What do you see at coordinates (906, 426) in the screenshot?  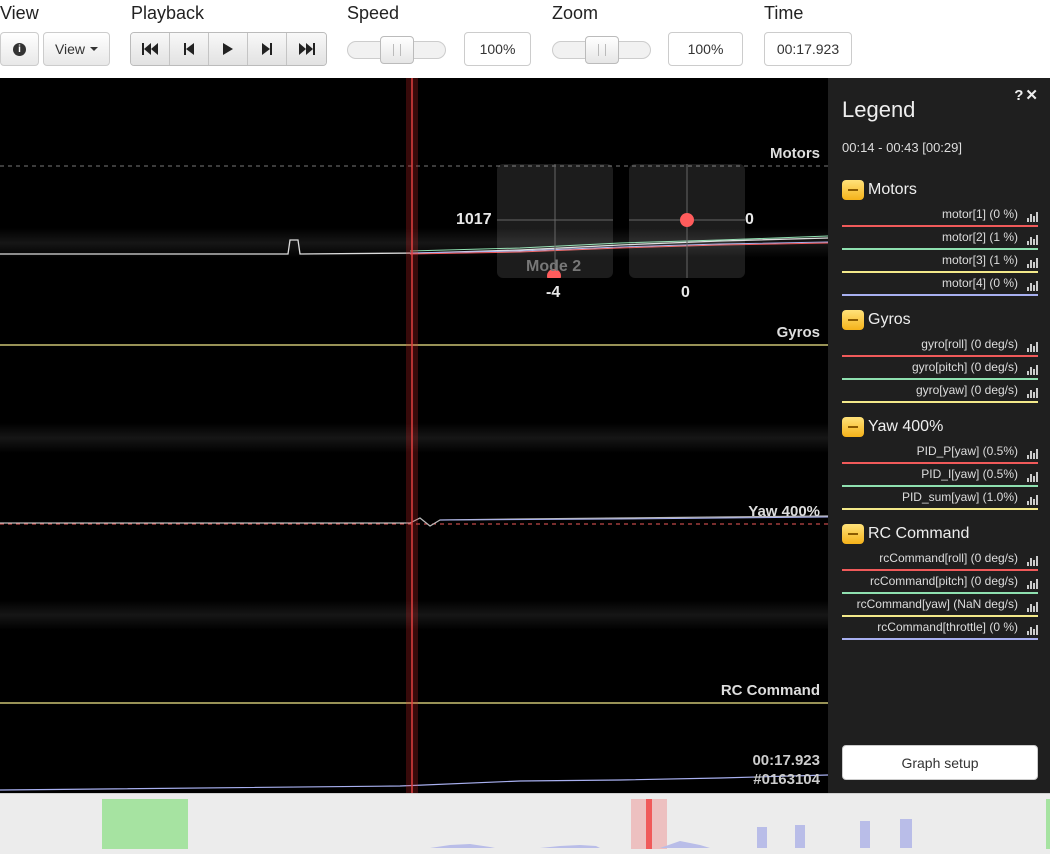 I see `legend-group-label: Yaw 400%` at bounding box center [906, 426].